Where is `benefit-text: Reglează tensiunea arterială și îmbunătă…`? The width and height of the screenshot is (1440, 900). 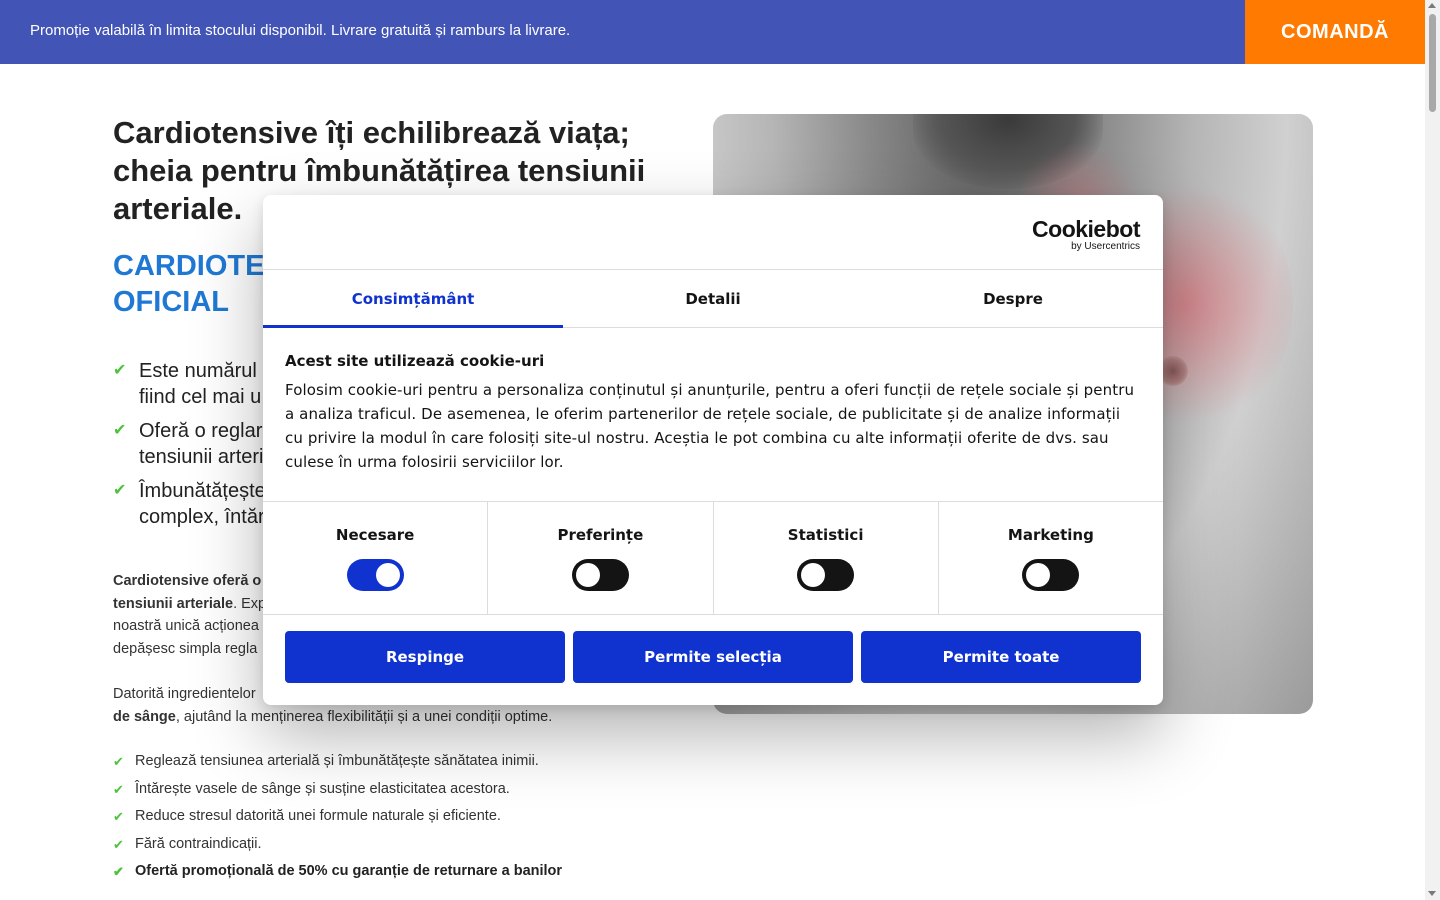 benefit-text: Reglează tensiunea arterială și îmbunătă… is located at coordinates (337, 761).